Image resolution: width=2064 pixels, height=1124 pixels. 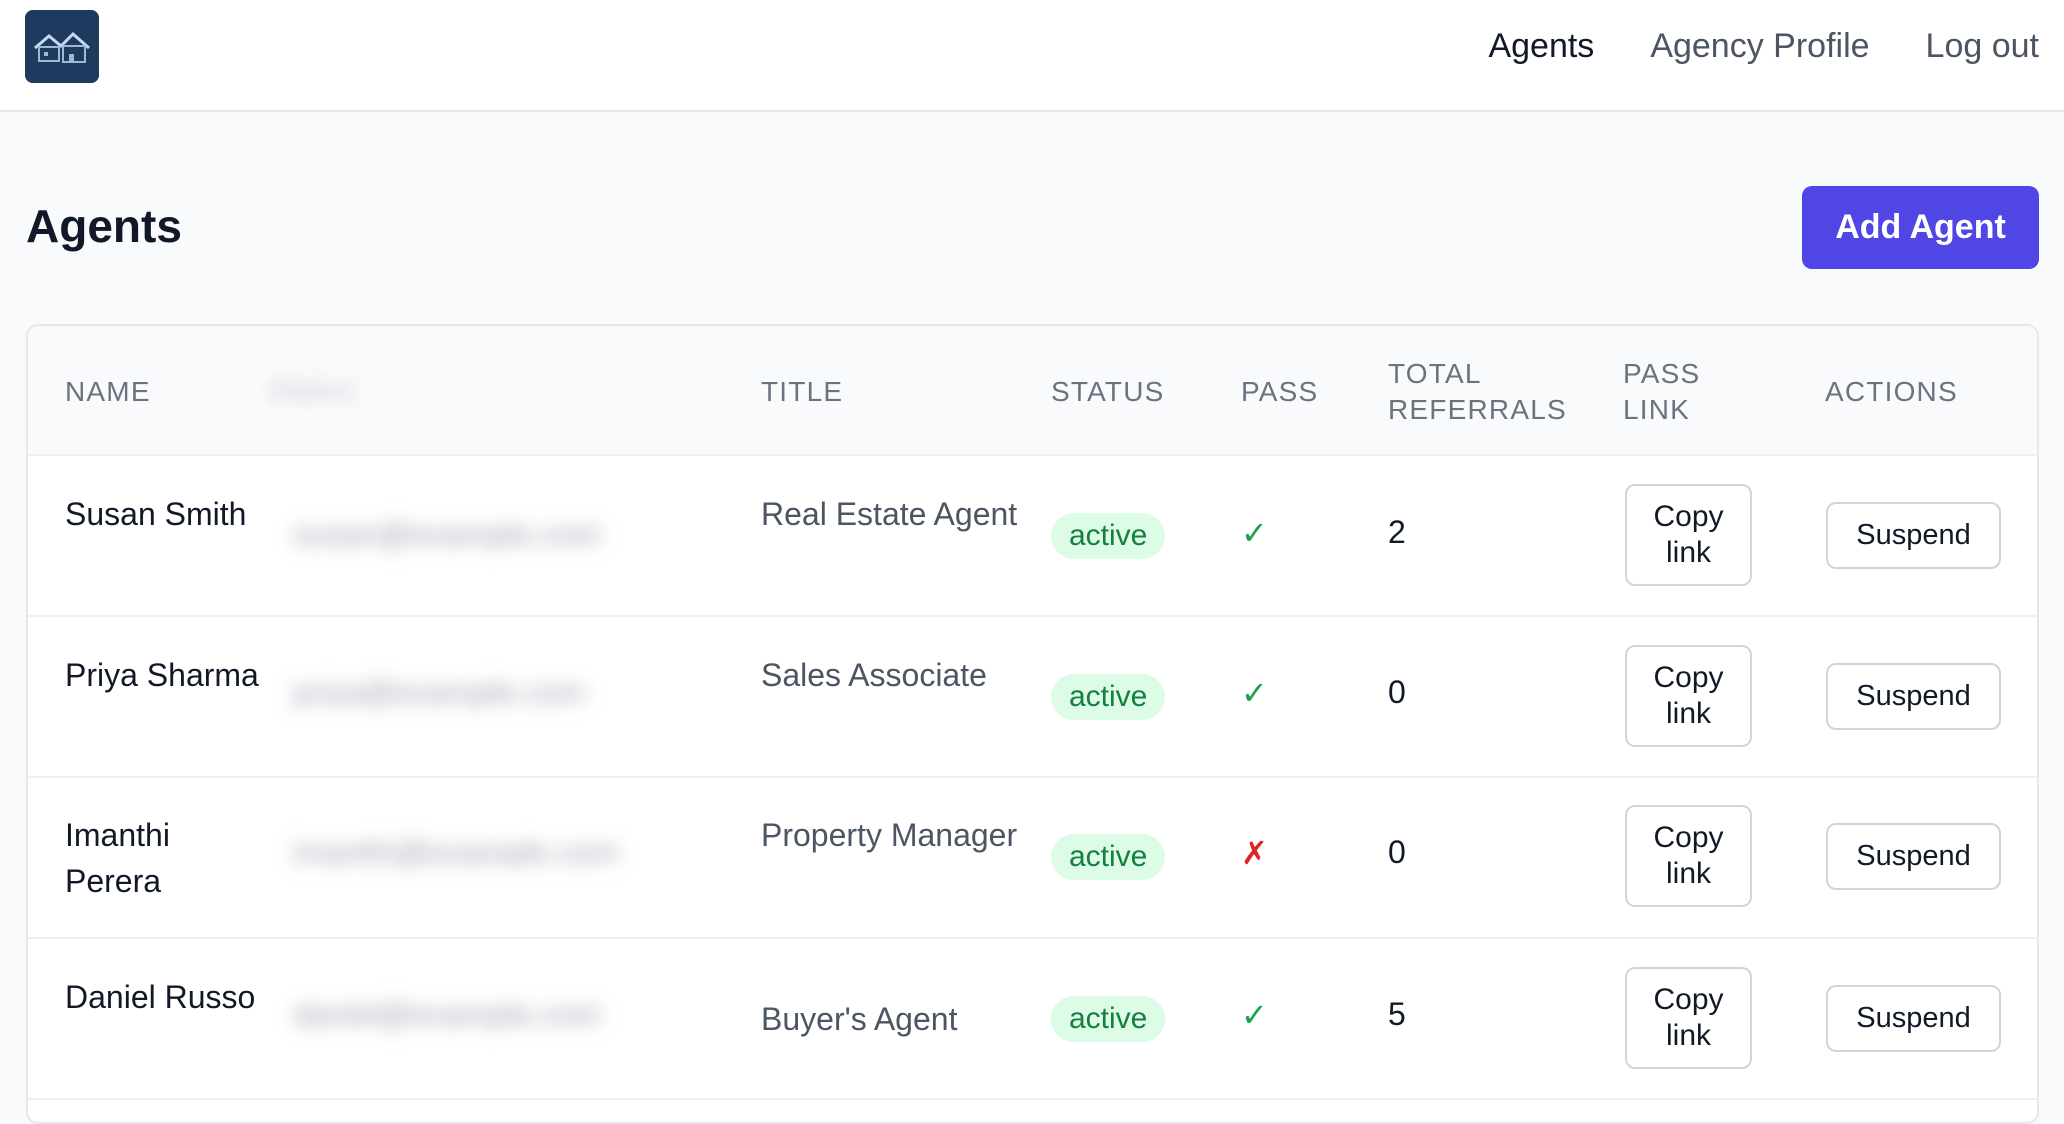 I want to click on header-pass-link: PASS LINK, so click(x=1662, y=391).